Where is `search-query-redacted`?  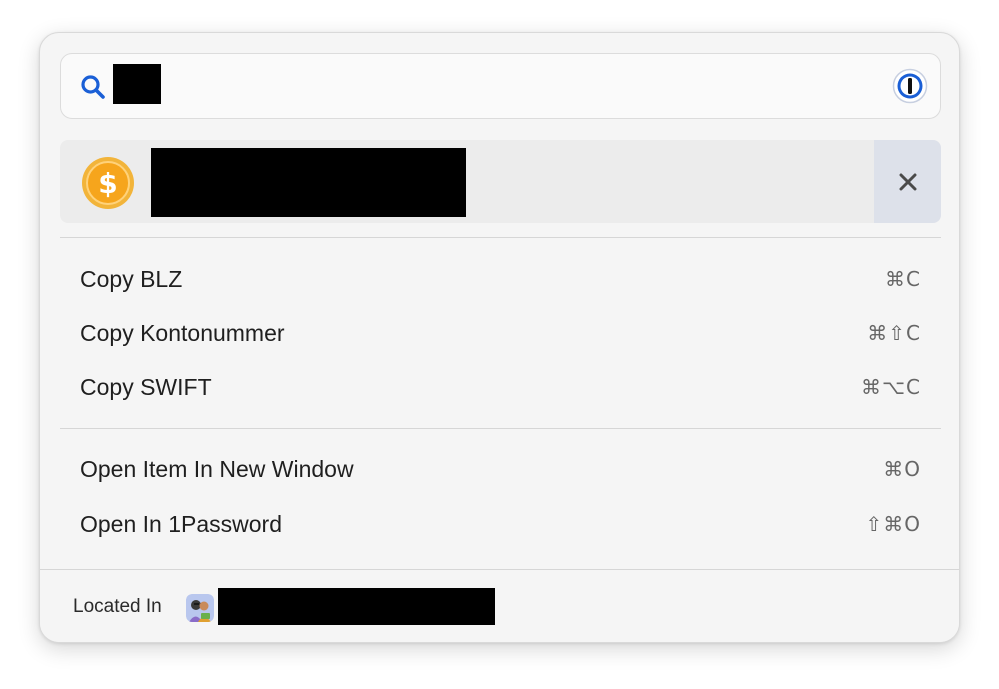 search-query-redacted is located at coordinates (137, 84).